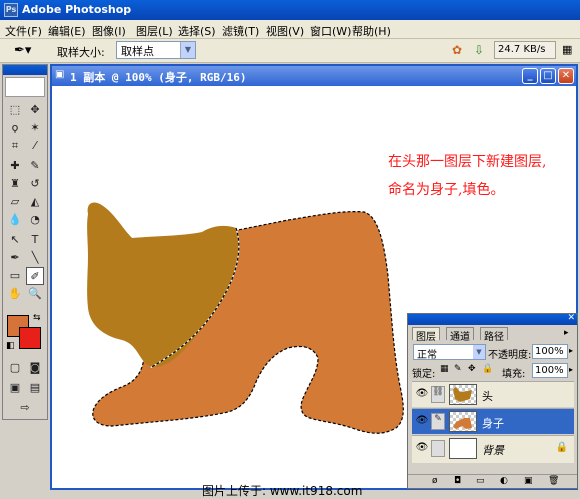  Describe the element at coordinates (109, 31) in the screenshot. I see `menu-image: 图像(I)` at that location.